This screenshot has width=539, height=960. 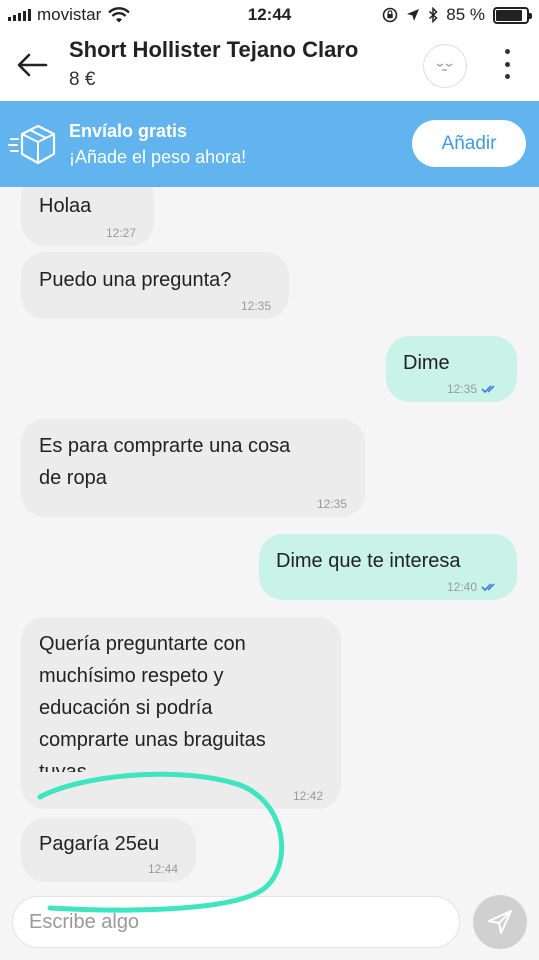 I want to click on message-meta: 12:42, so click(x=308, y=796).